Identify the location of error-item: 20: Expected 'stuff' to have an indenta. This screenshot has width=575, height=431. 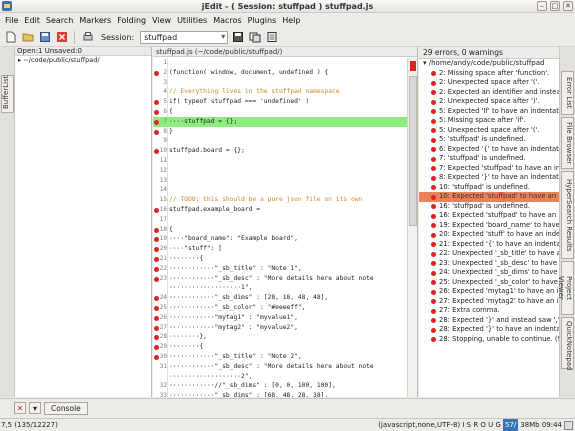
(489, 235).